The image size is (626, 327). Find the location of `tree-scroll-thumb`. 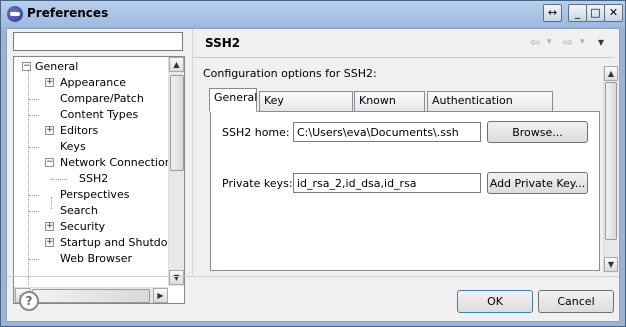

tree-scroll-thumb is located at coordinates (177, 123).